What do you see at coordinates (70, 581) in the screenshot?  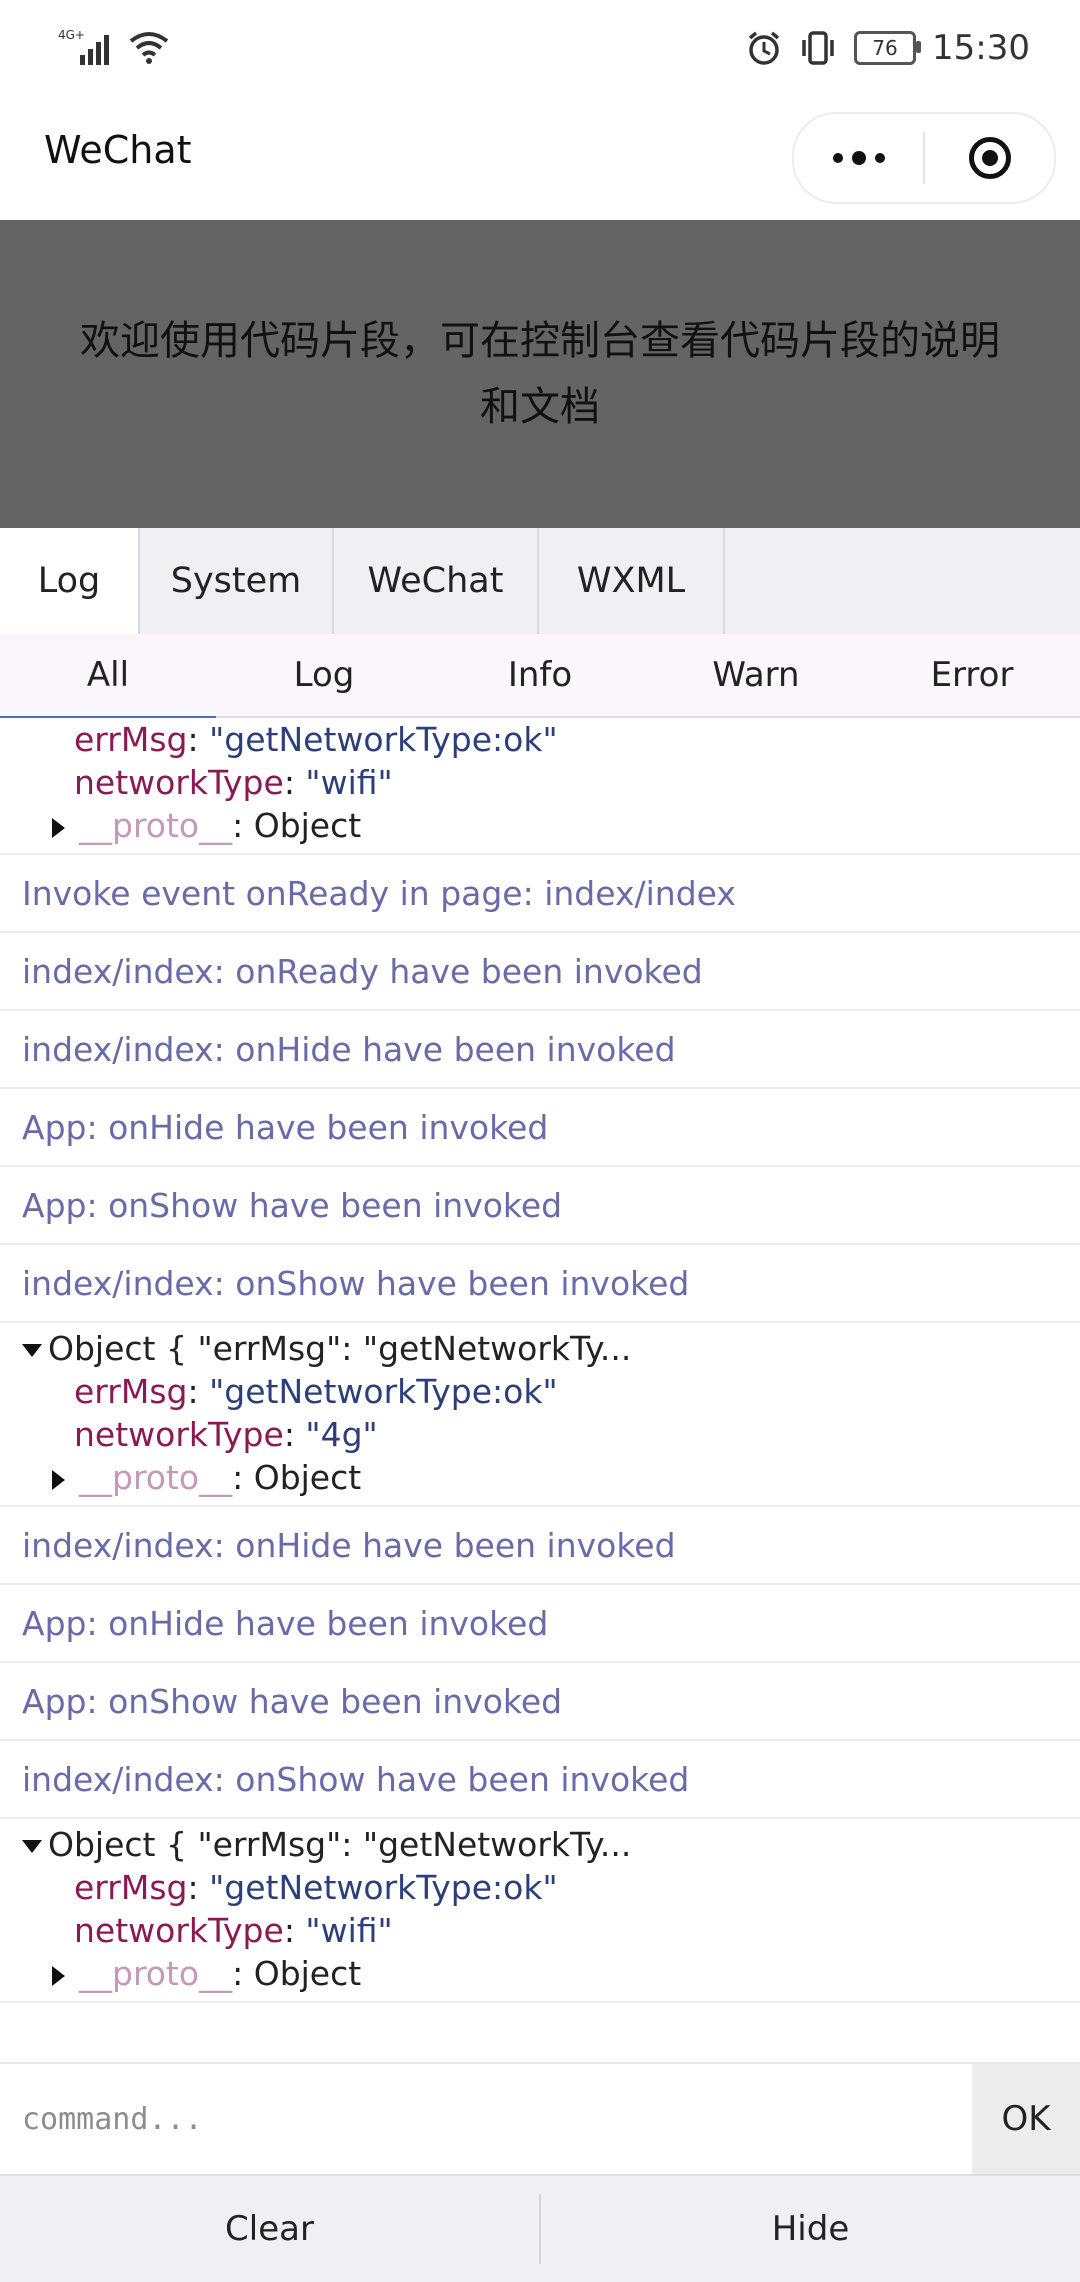 I see `tab-log: Log` at bounding box center [70, 581].